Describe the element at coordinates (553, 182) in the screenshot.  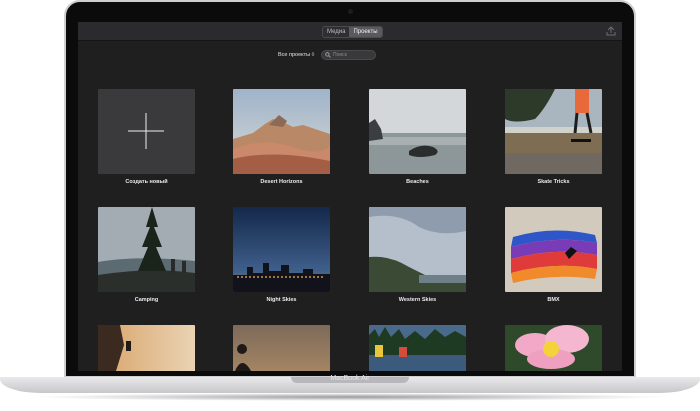
I see `project-title: Skate Tricks` at that location.